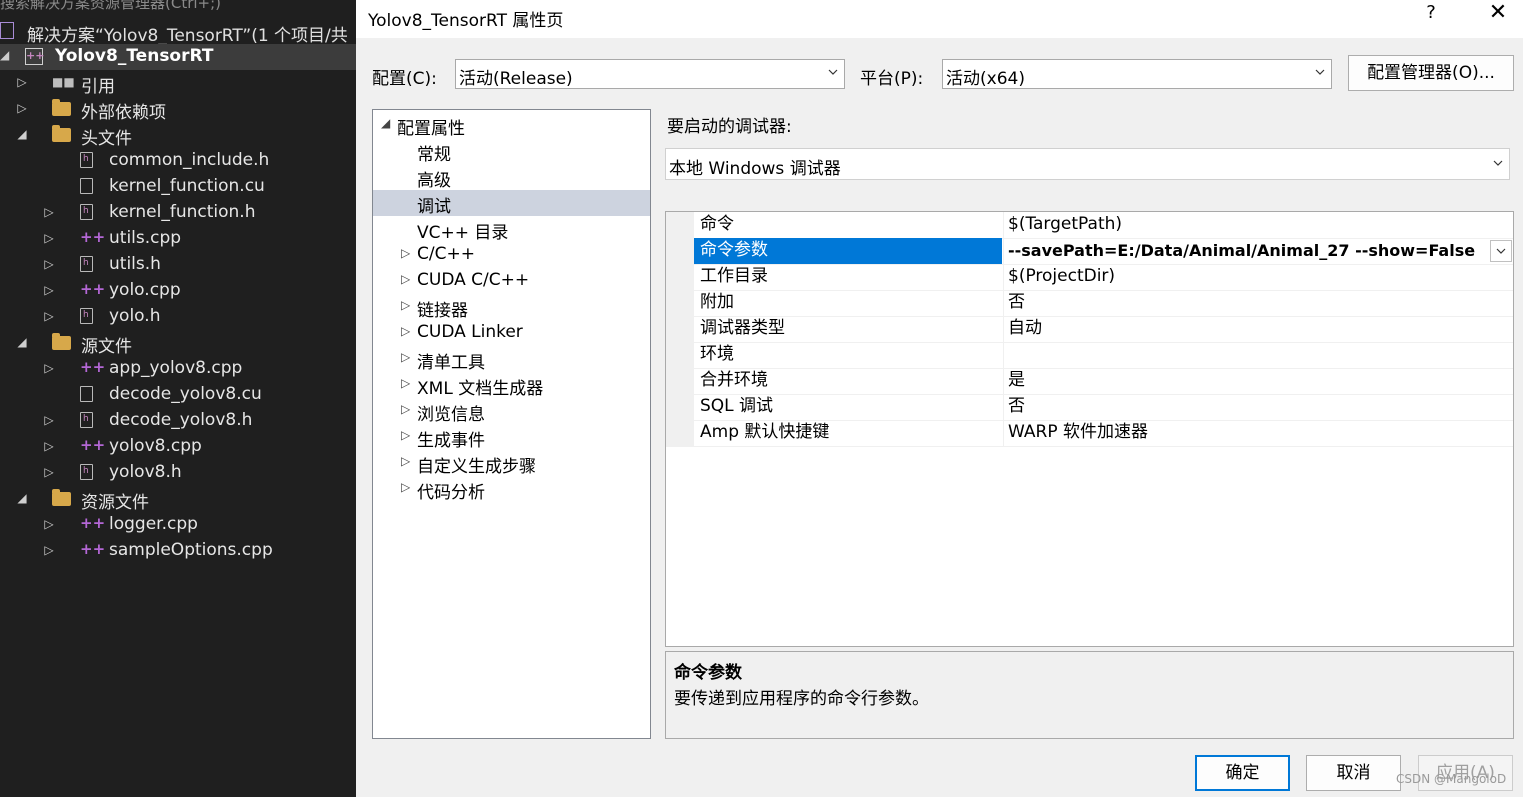 This screenshot has width=1523, height=797. I want to click on explorer-item: ▷ kernel_function.h, so click(178, 213).